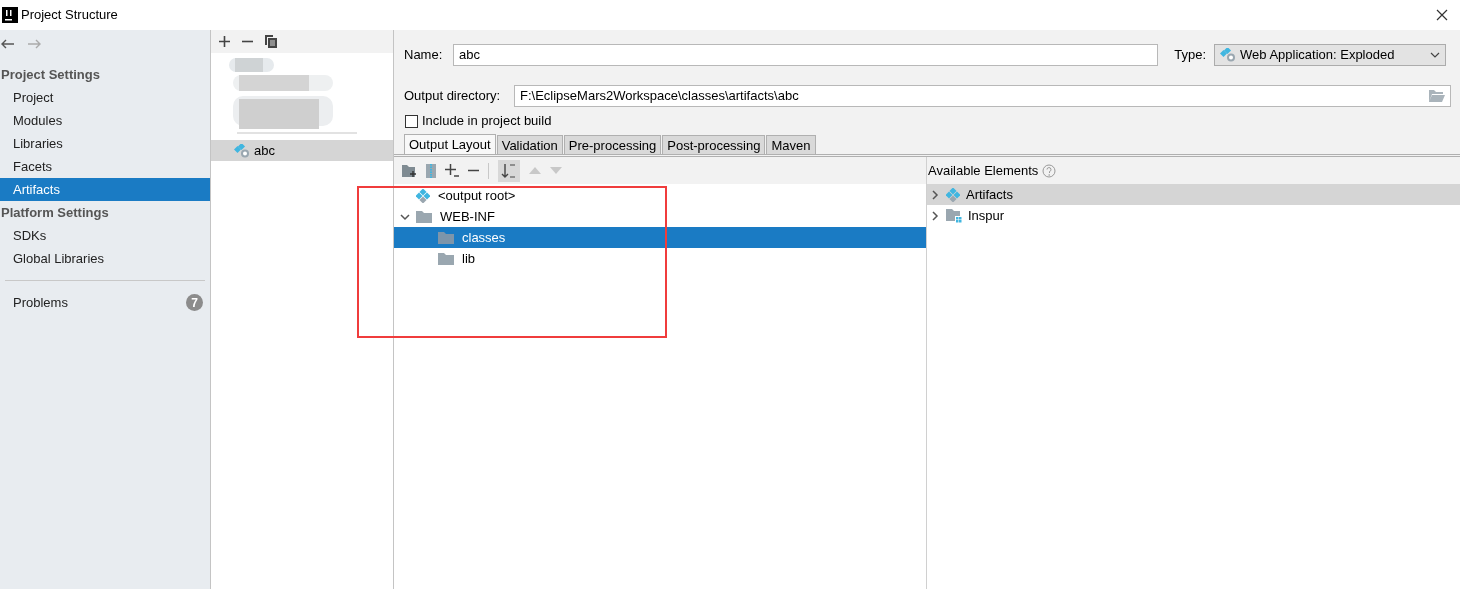 The width and height of the screenshot is (1460, 589). What do you see at coordinates (423, 195) in the screenshot?
I see `artifact-icon` at bounding box center [423, 195].